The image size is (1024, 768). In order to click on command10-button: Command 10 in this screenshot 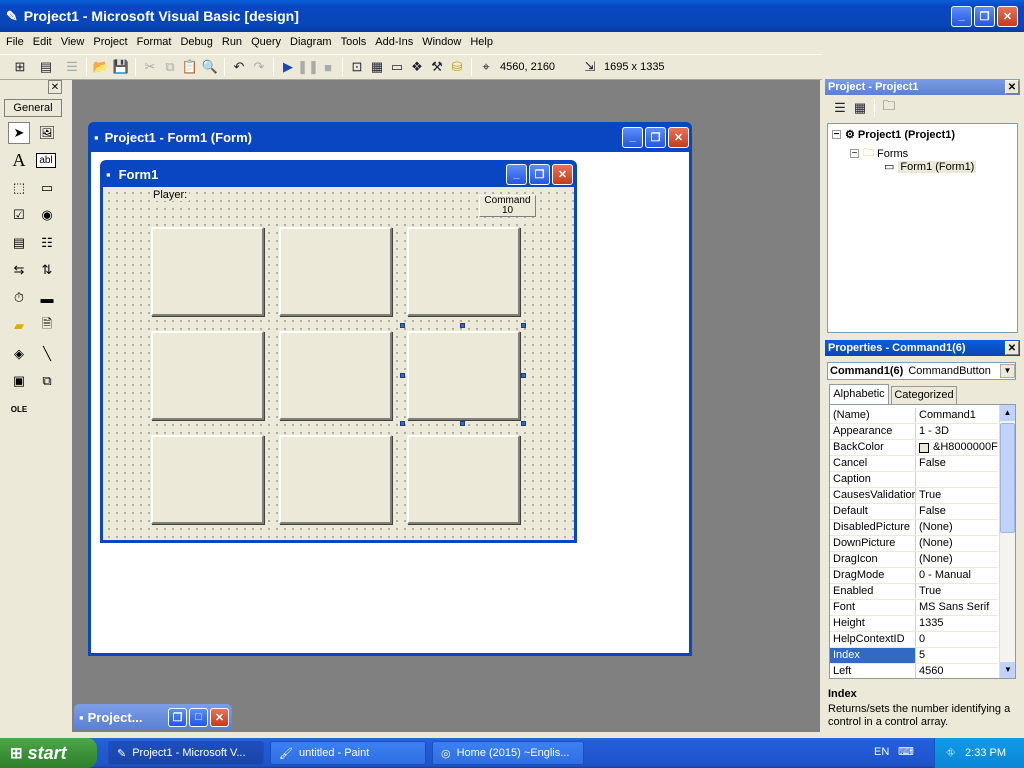, I will do `click(507, 206)`.